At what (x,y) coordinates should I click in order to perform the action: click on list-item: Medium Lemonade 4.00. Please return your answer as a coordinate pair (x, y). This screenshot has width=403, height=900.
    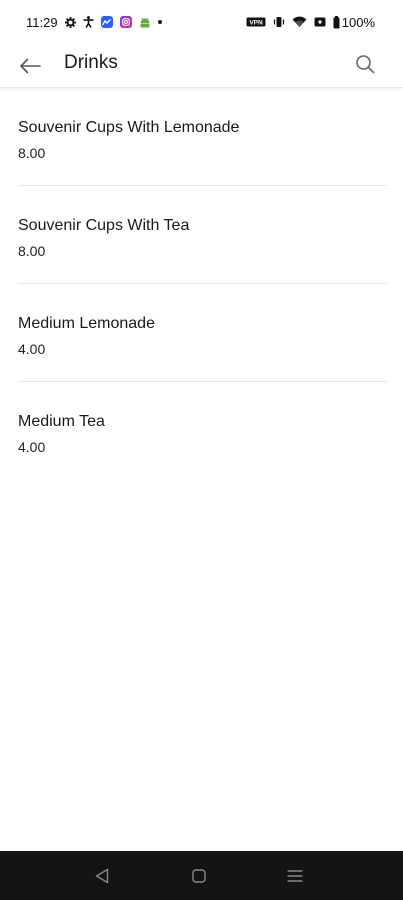
    Looking at the image, I should click on (202, 333).